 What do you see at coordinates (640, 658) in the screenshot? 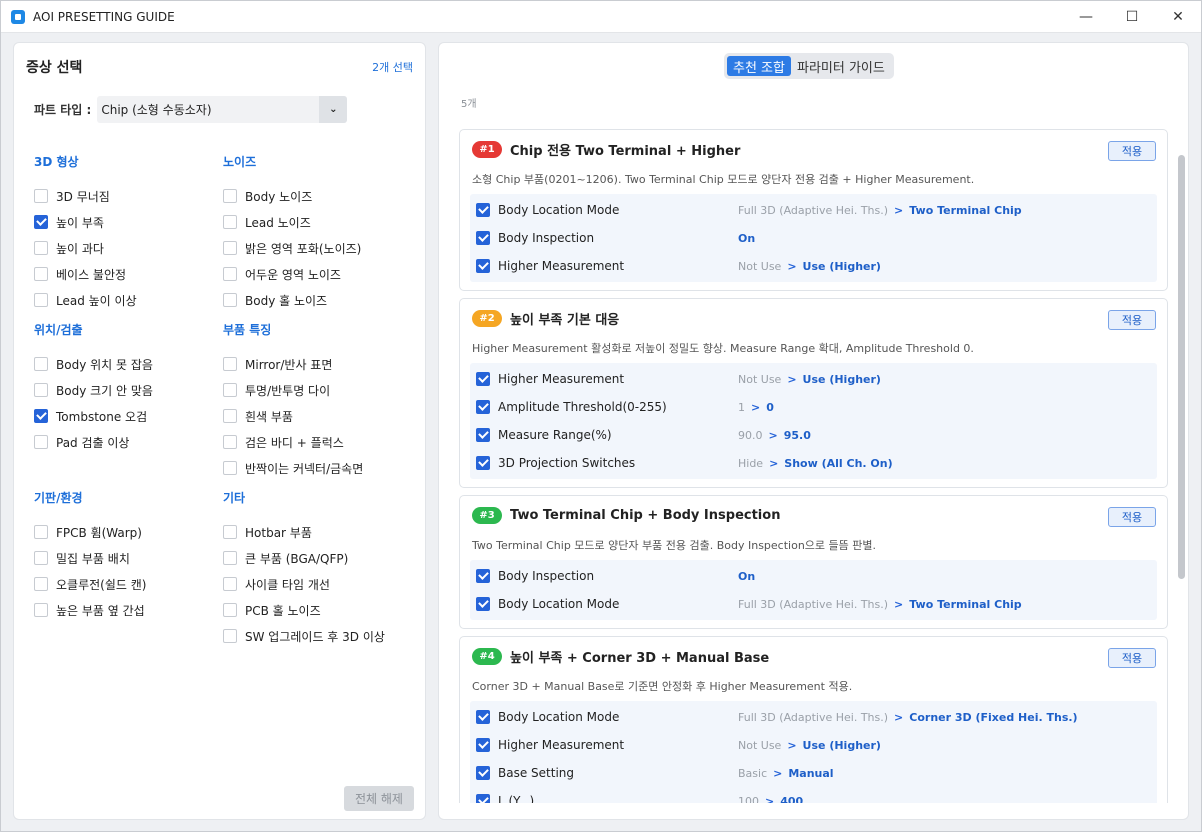
I see `card-title: 높이 부족 + Corner 3D + Manual Base` at bounding box center [640, 658].